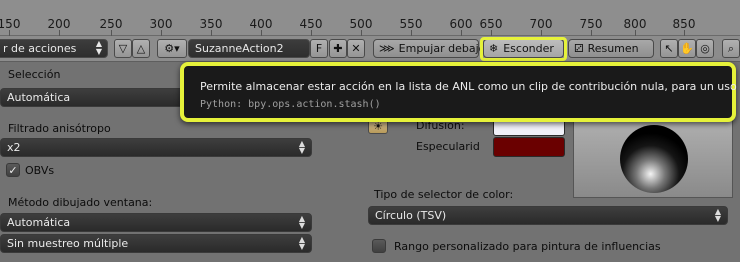 This screenshot has width=740, height=262. I want to click on selection-label: Selección, so click(34, 74).